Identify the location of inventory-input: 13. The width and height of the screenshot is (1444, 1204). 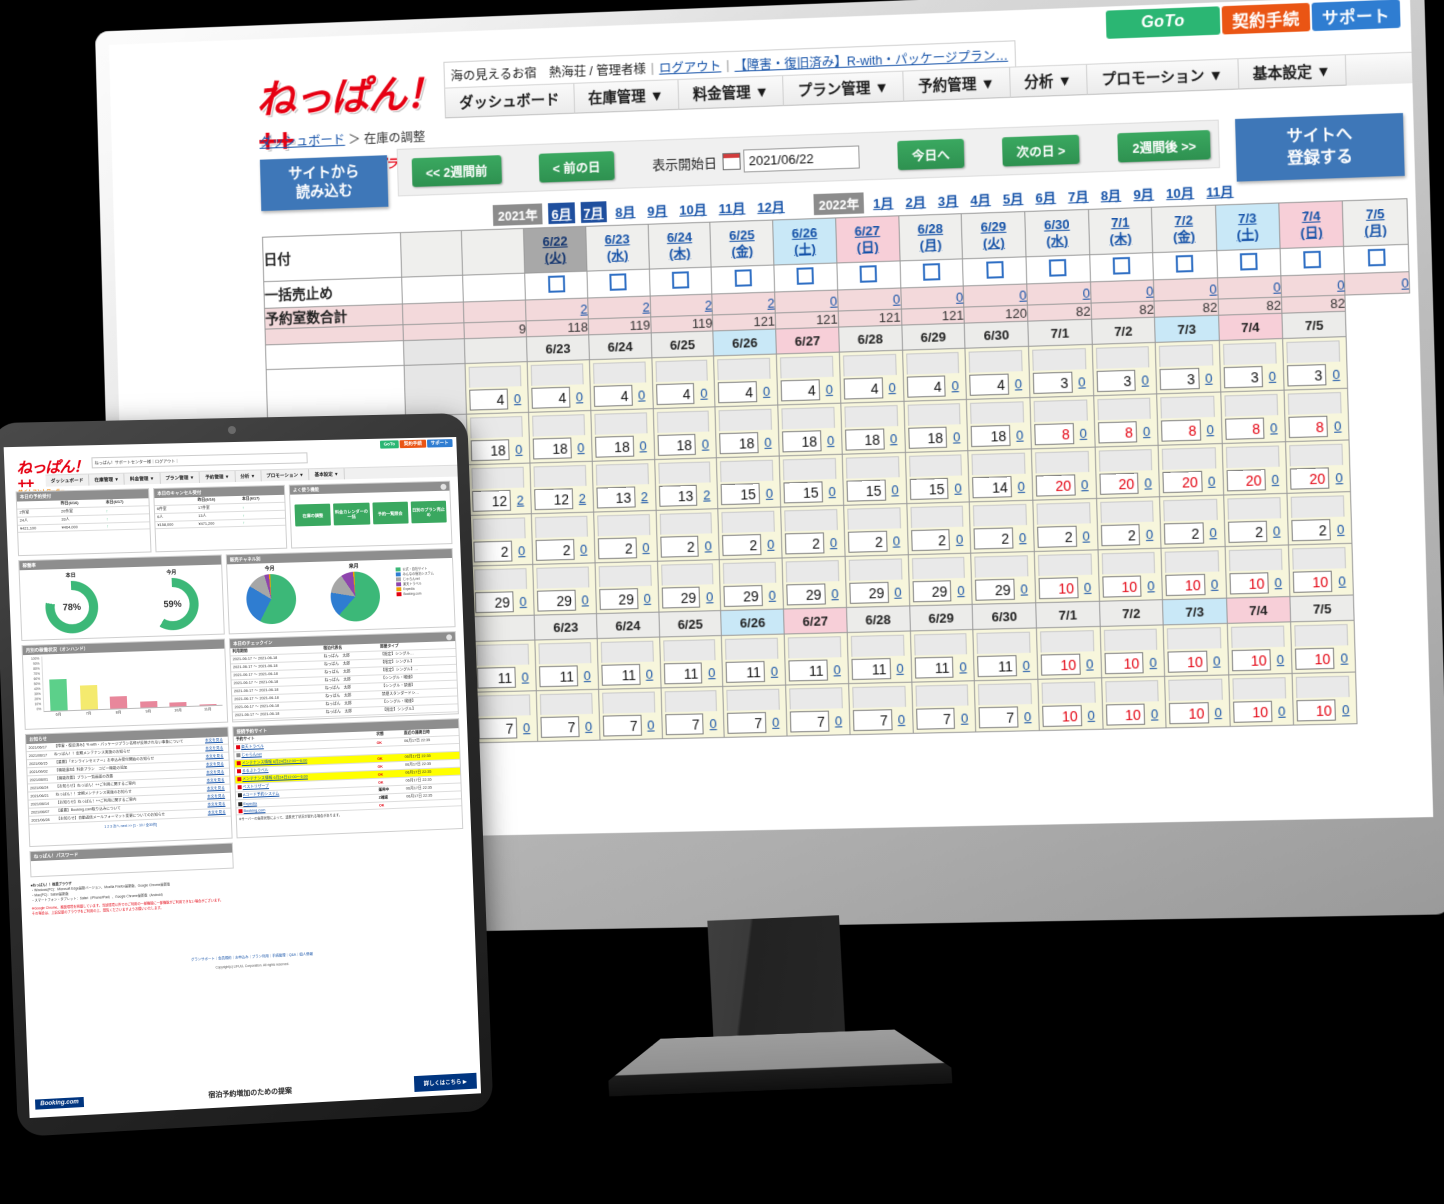
(678, 495).